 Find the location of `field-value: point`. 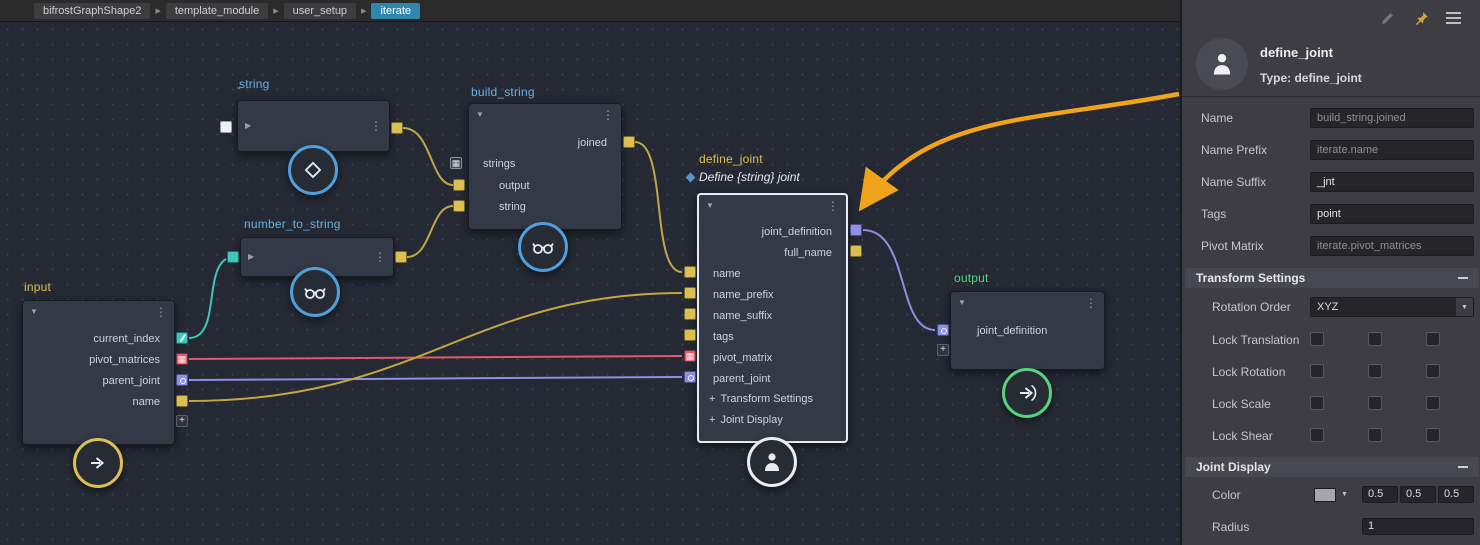

field-value: point is located at coordinates (1329, 214).